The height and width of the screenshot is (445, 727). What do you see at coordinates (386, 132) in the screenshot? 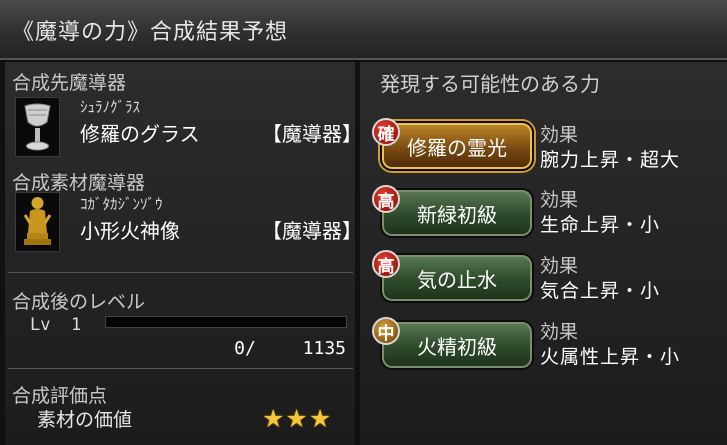
I see `probability-badge: 確` at bounding box center [386, 132].